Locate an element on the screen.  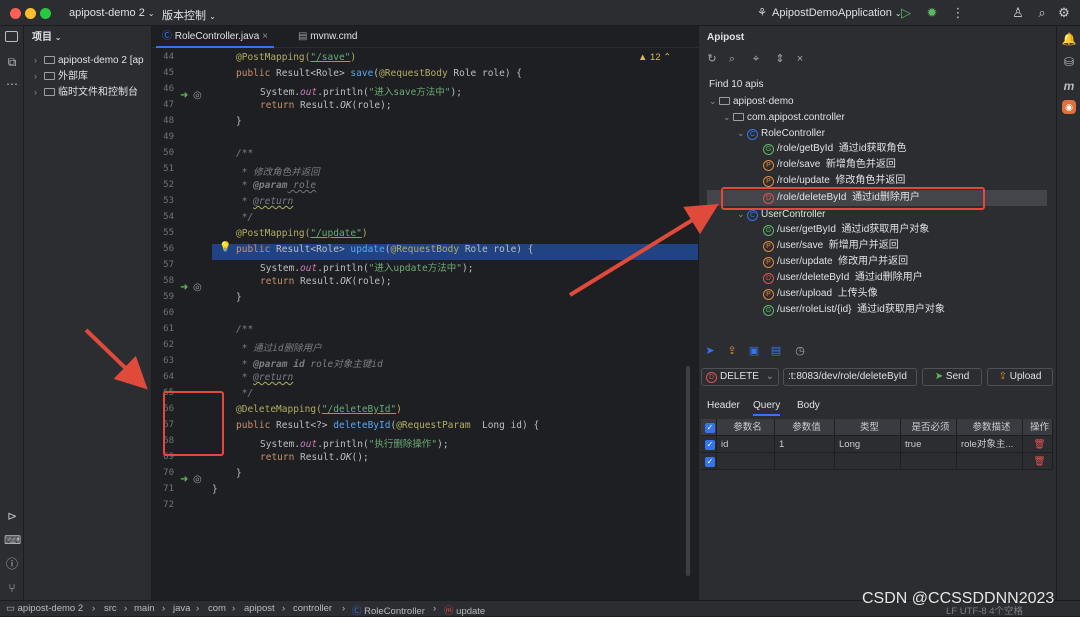
watermark-text: CSDN @CCSSDDNN2023 is located at coordinates (958, 598).